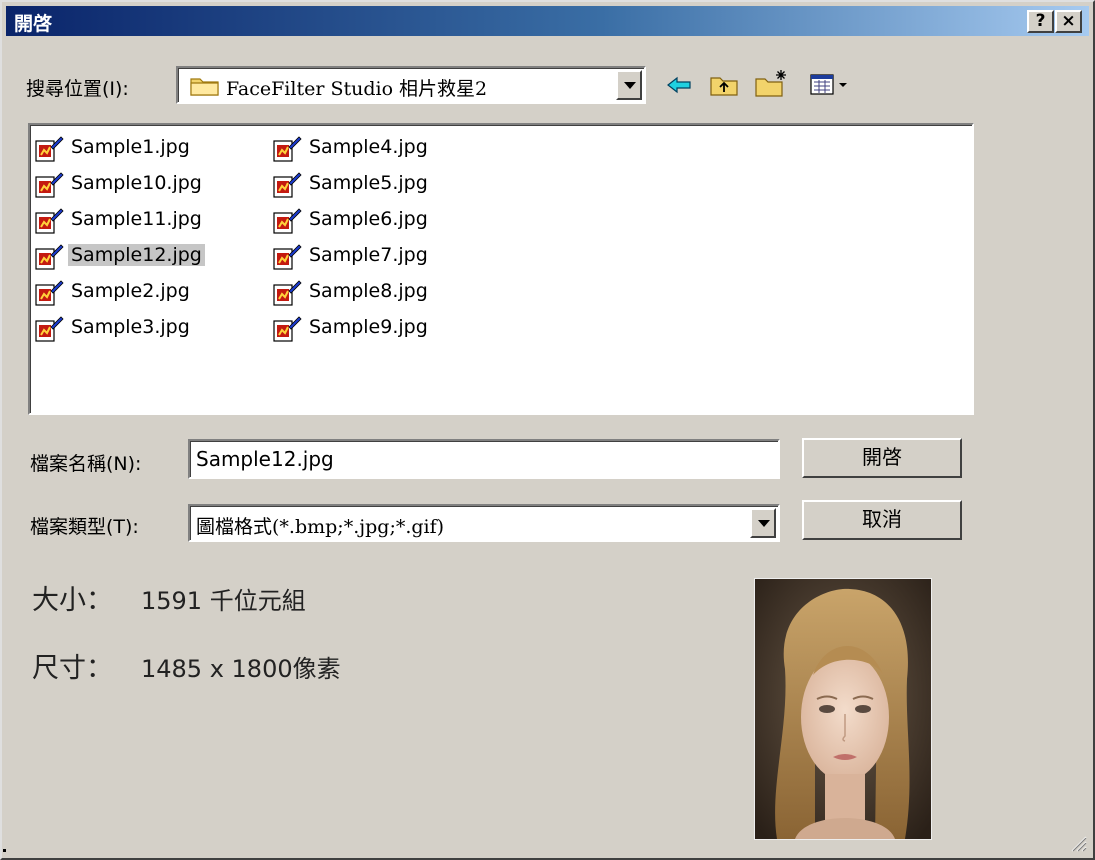  I want to click on file-item: Sample2.jpg, so click(144, 293).